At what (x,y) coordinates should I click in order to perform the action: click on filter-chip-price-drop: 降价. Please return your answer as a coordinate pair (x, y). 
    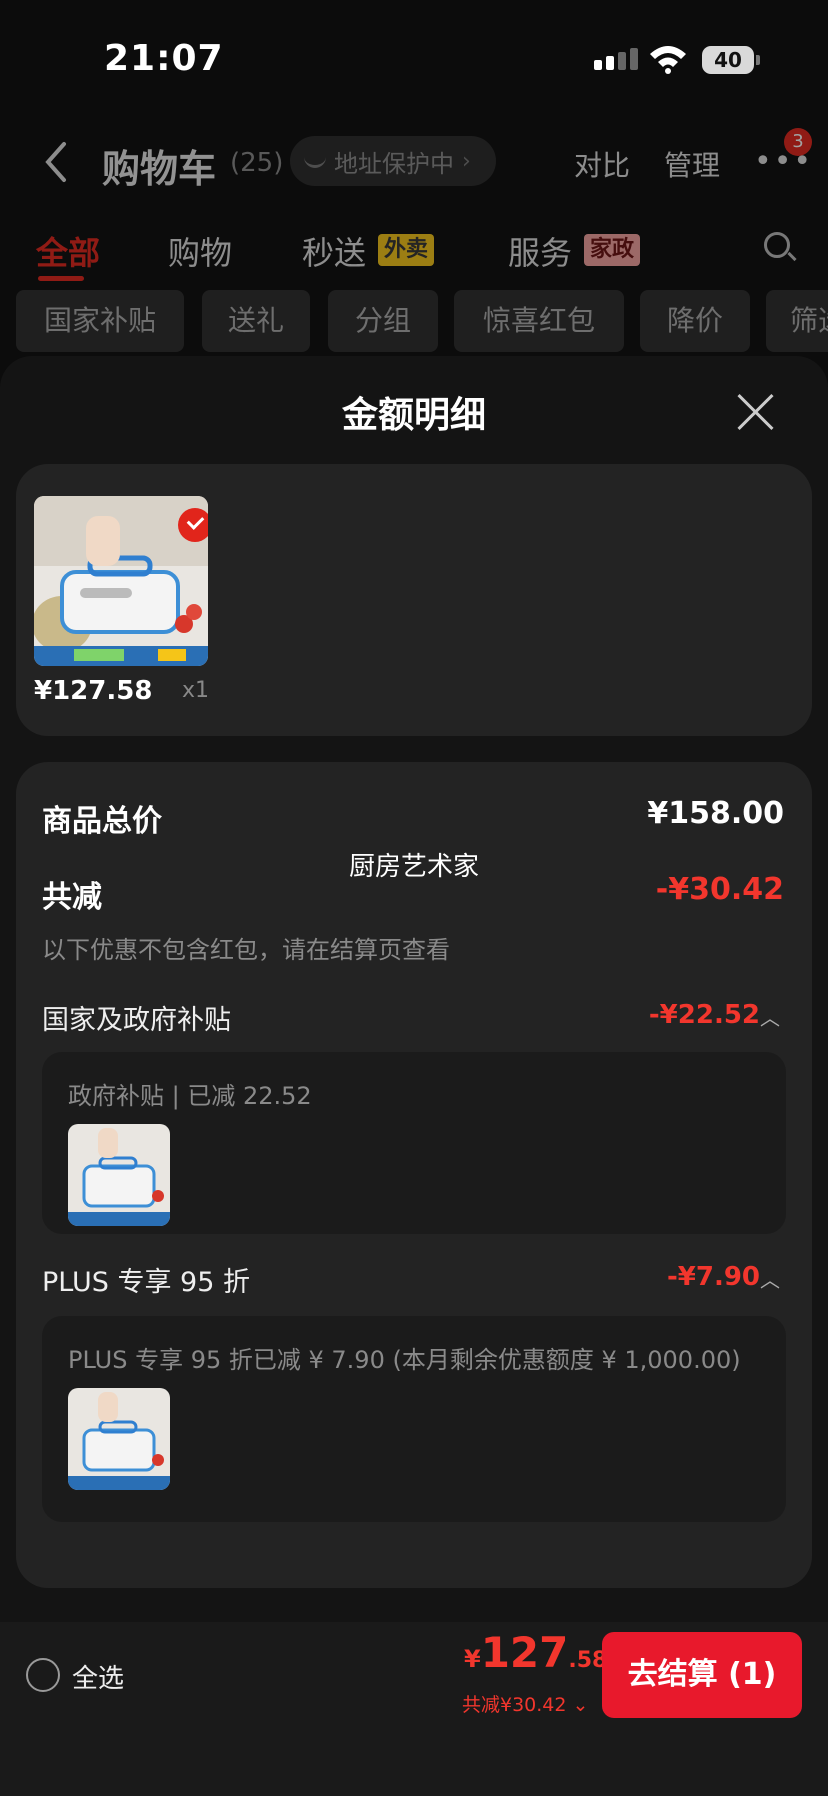
    Looking at the image, I should click on (695, 321).